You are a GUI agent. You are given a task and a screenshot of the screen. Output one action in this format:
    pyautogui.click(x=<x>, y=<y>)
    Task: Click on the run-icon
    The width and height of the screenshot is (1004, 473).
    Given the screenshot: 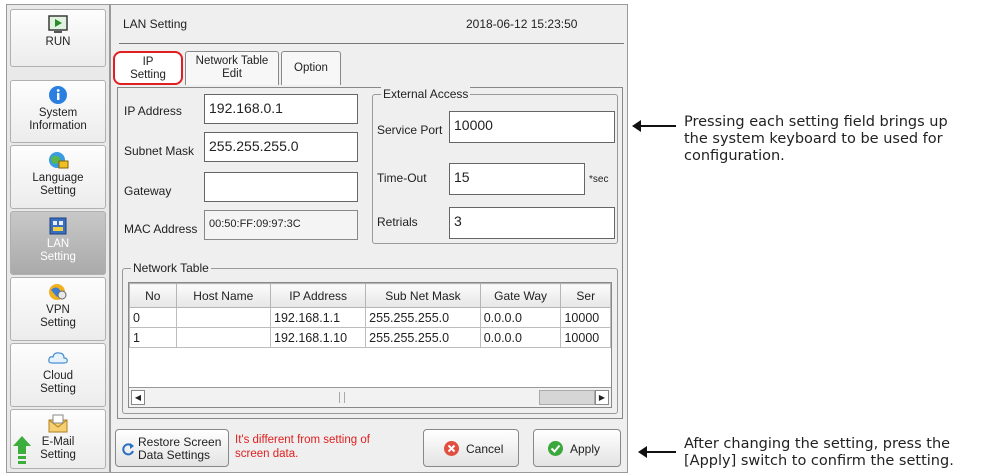 What is the action you would take?
    pyautogui.click(x=58, y=24)
    